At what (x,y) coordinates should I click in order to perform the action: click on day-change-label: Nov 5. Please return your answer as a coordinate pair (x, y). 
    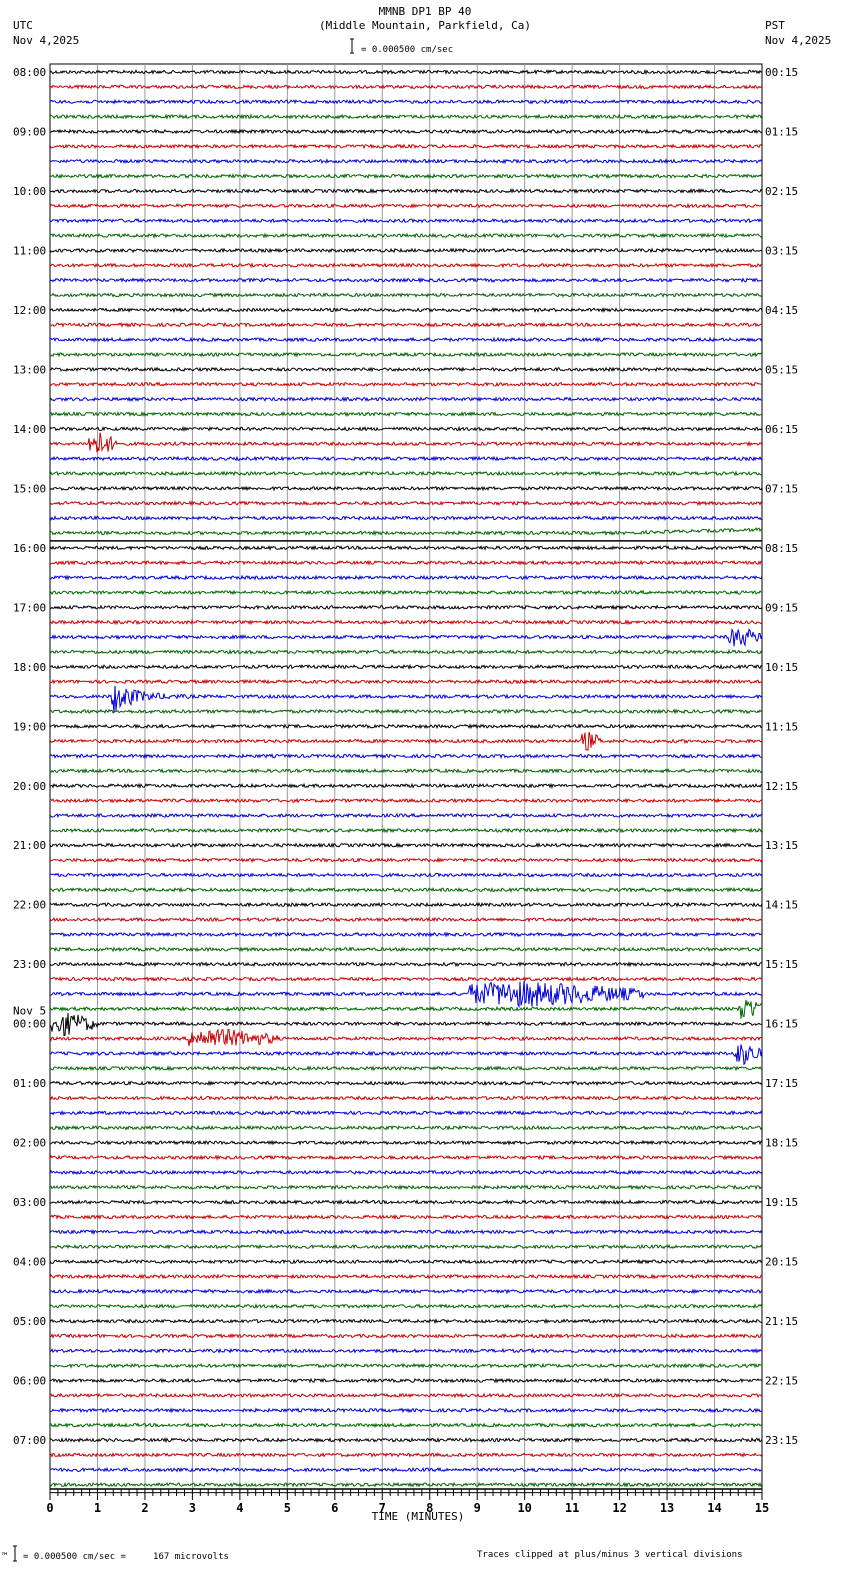
    Looking at the image, I should click on (29, 1011).